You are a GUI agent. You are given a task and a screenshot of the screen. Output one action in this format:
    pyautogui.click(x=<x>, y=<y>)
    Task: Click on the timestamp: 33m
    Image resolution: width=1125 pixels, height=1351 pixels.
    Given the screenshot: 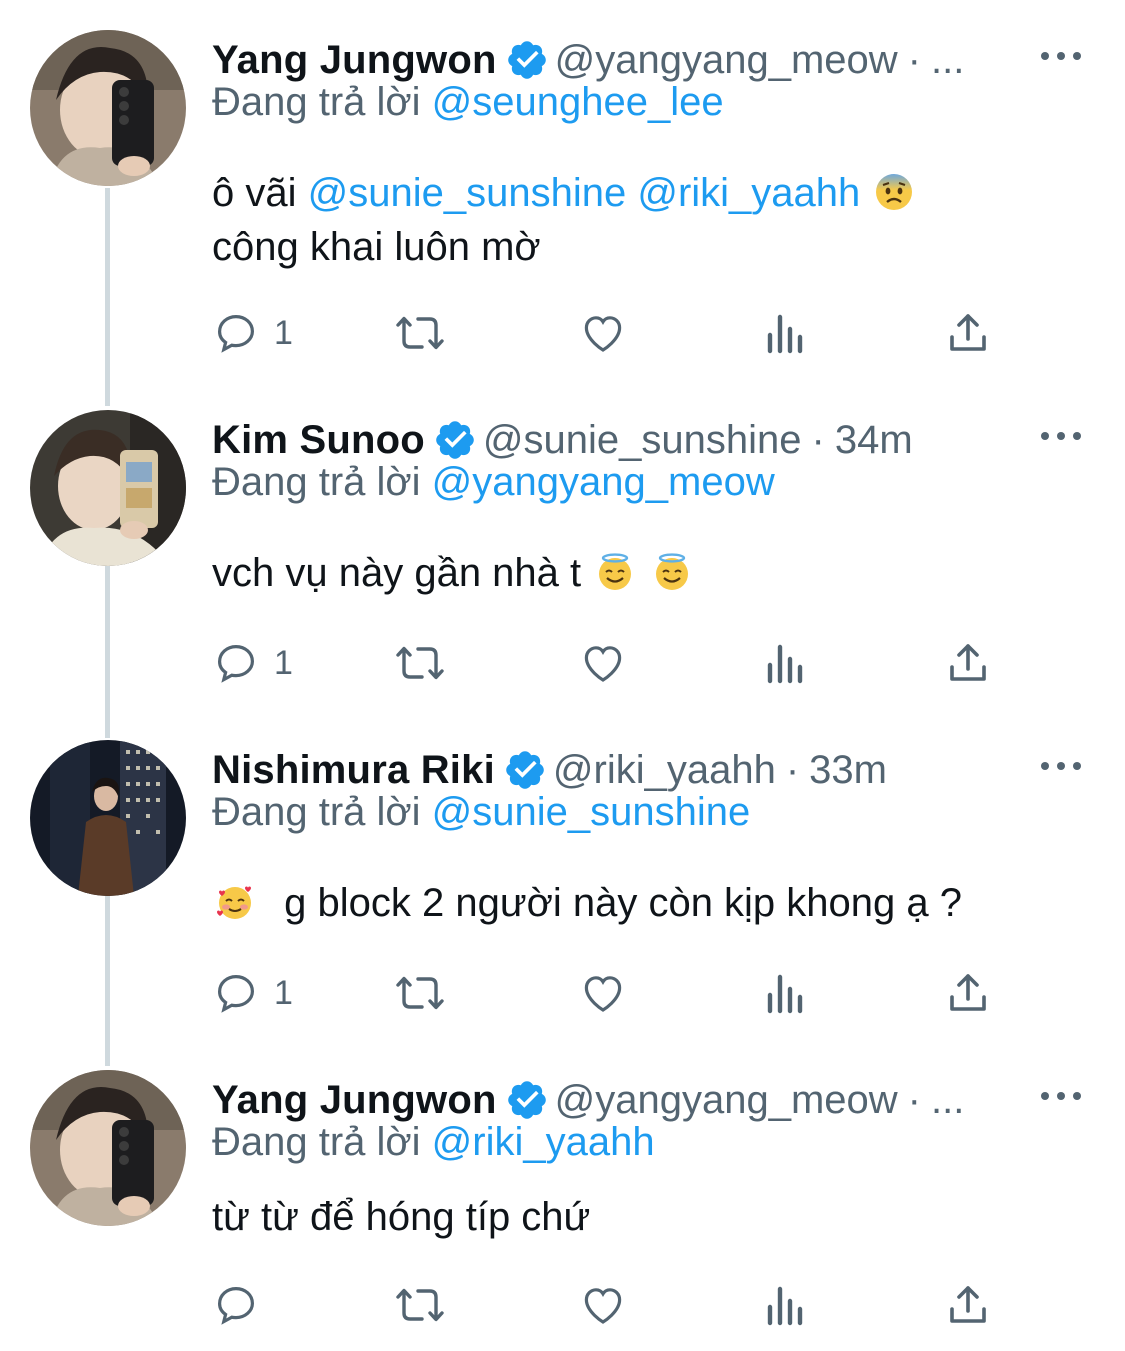 What is the action you would take?
    pyautogui.click(x=848, y=769)
    